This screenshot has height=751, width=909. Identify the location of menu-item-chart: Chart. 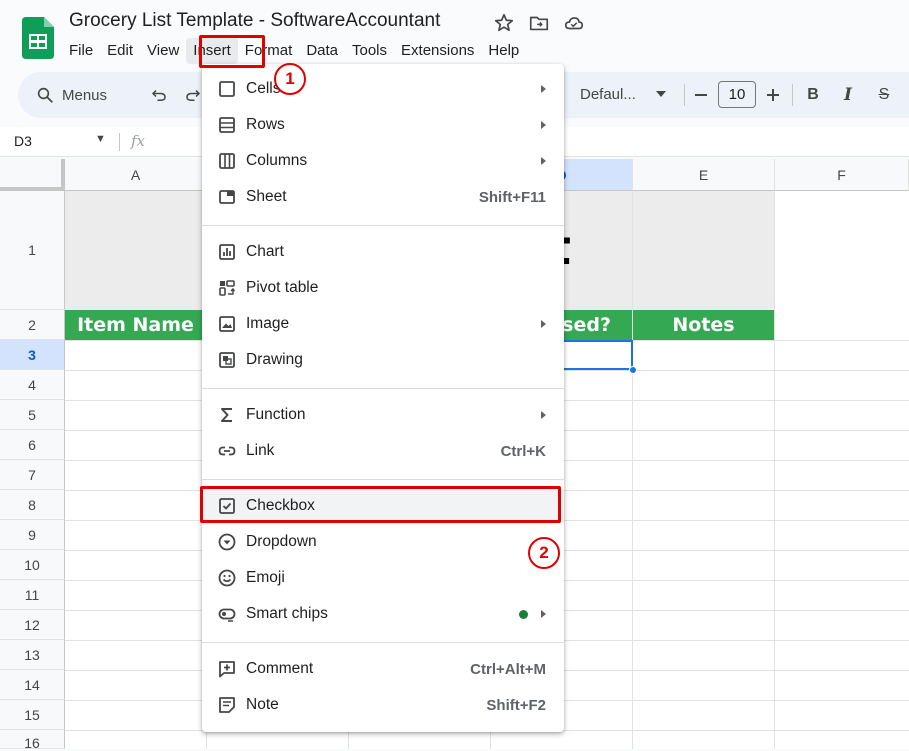
(383, 252).